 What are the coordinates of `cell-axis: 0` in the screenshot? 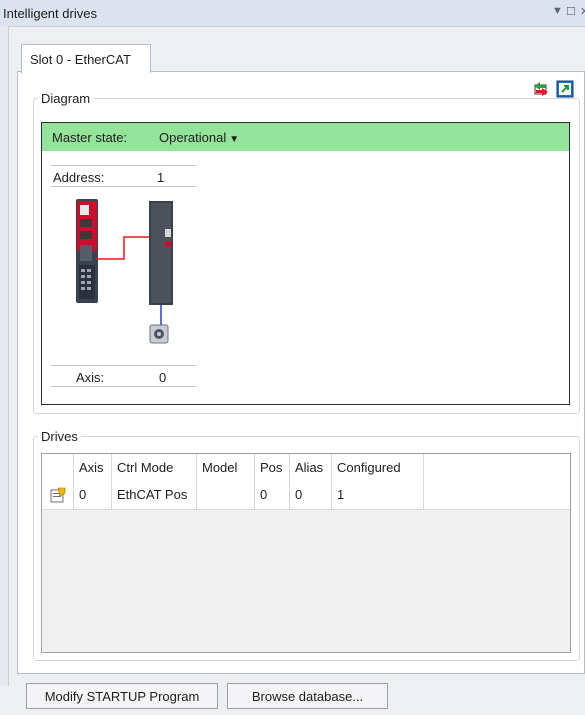 It's located at (93, 495).